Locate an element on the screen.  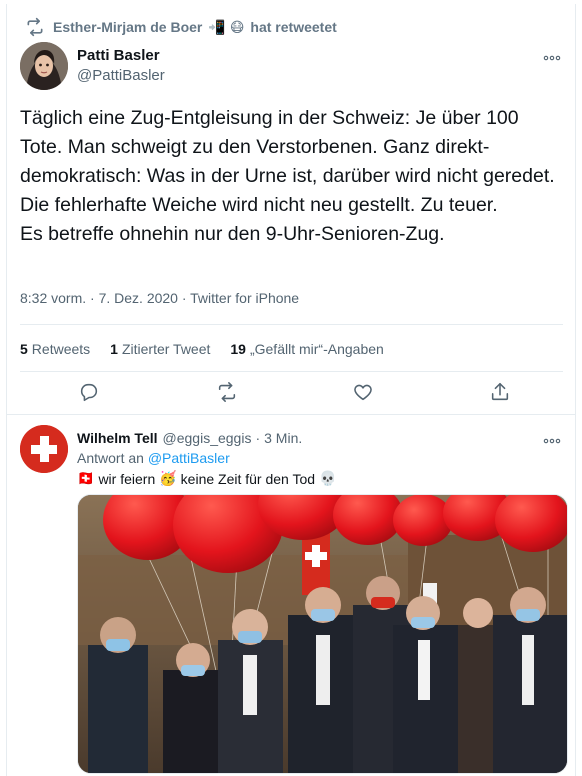
swiss-flag-emoji: 🇨🇭 is located at coordinates (86, 478).